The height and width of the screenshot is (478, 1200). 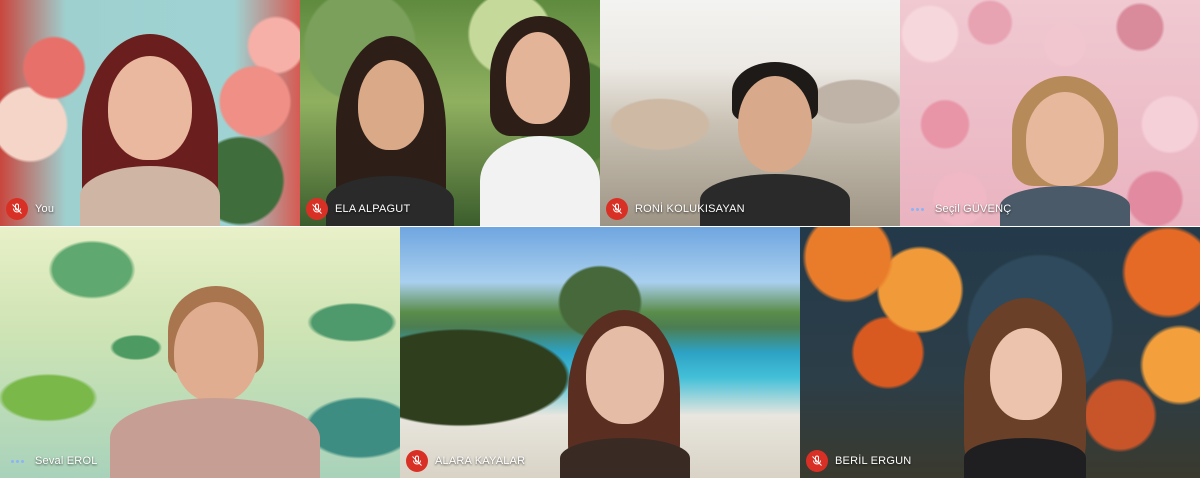 I want to click on participant-tile-ela-alpagut: ELA ALPAGUT, so click(x=450, y=113).